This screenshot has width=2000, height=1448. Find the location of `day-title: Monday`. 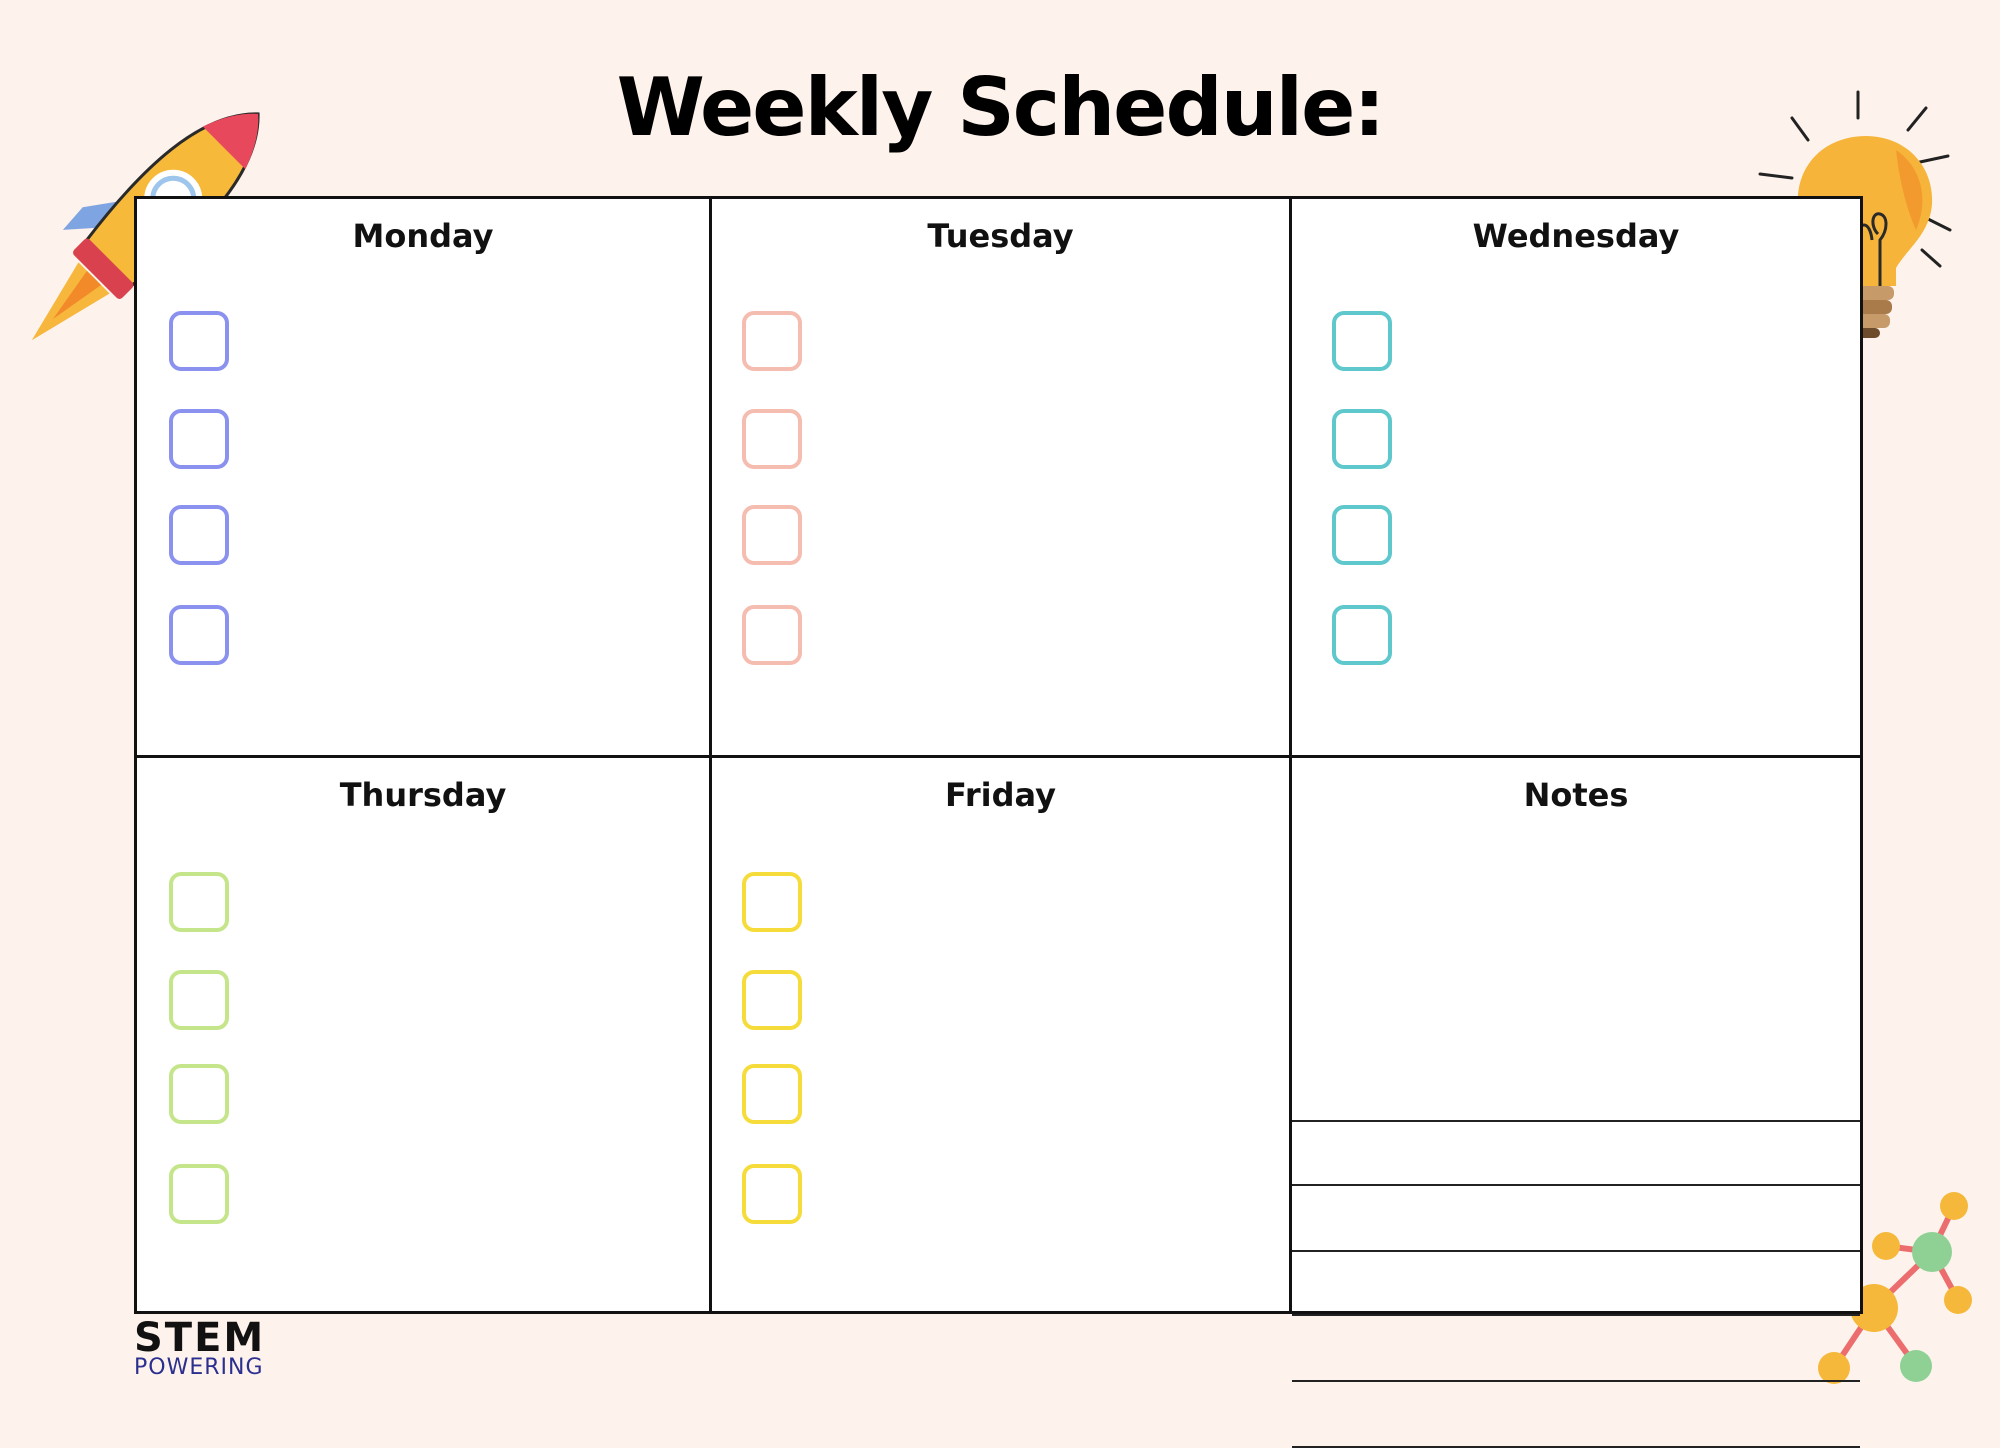

day-title: Monday is located at coordinates (423, 236).